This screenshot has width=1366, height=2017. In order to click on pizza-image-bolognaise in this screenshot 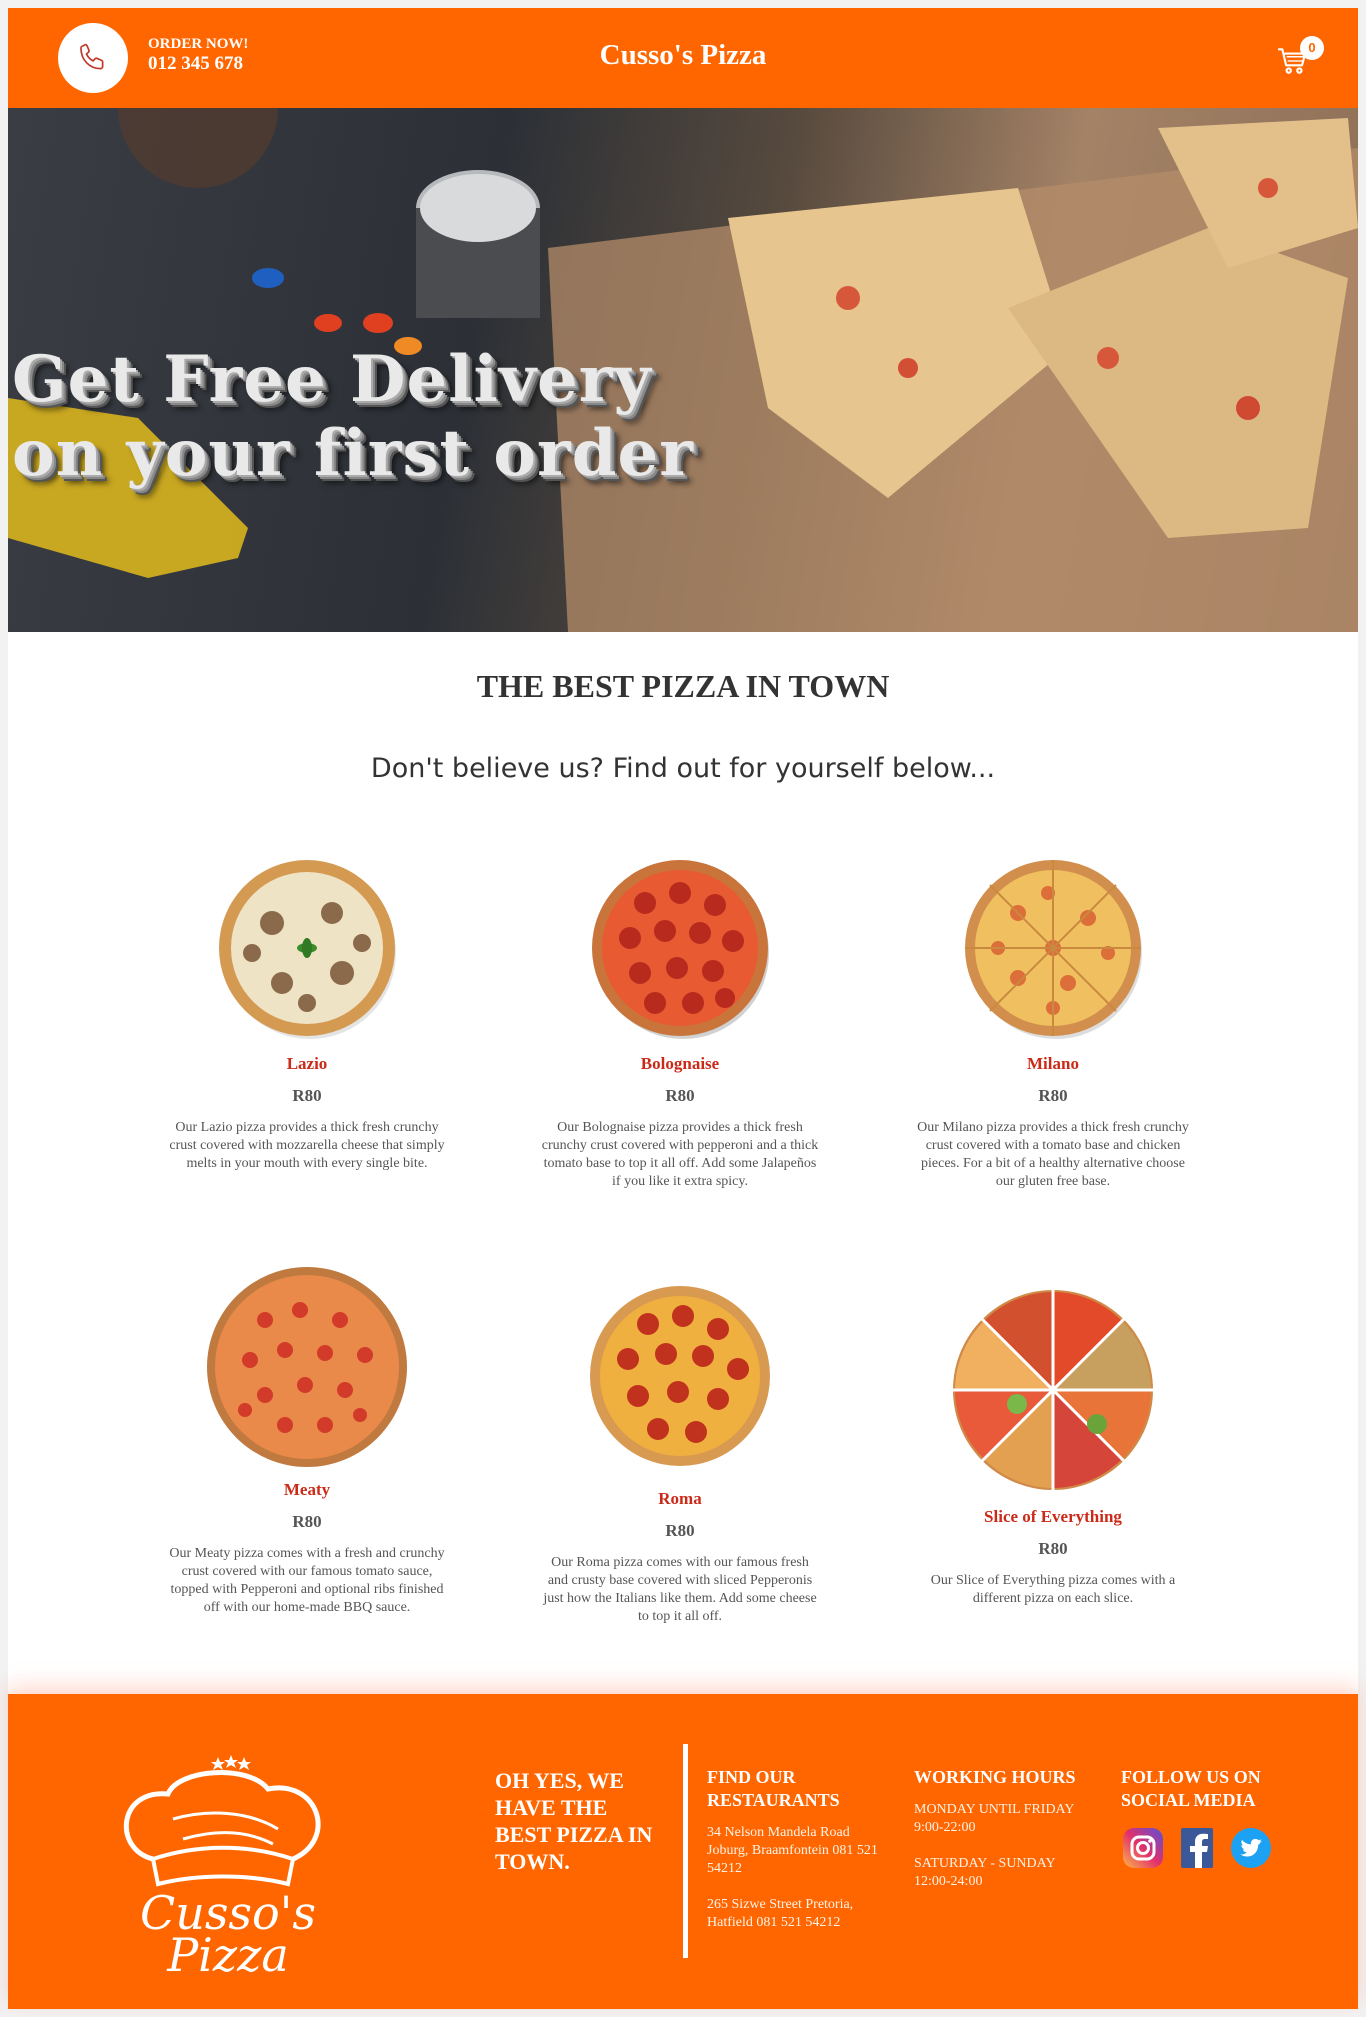, I will do `click(680, 949)`.